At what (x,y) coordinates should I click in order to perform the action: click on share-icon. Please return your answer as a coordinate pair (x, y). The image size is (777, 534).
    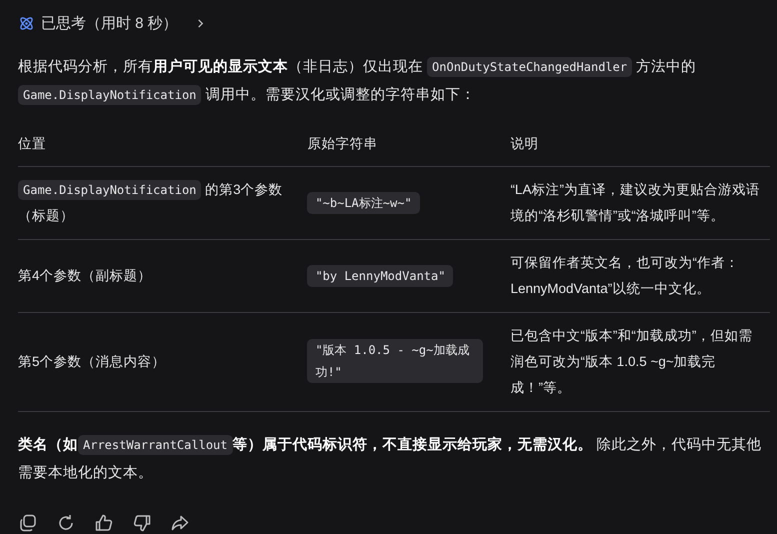
    Looking at the image, I should click on (180, 523).